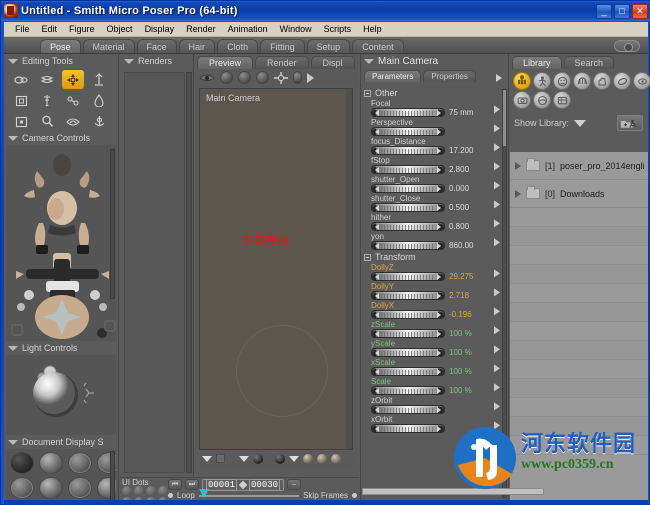 Image resolution: width=650 pixels, height=505 pixels. What do you see at coordinates (99, 79) in the screenshot?
I see `scale-tool-button` at bounding box center [99, 79].